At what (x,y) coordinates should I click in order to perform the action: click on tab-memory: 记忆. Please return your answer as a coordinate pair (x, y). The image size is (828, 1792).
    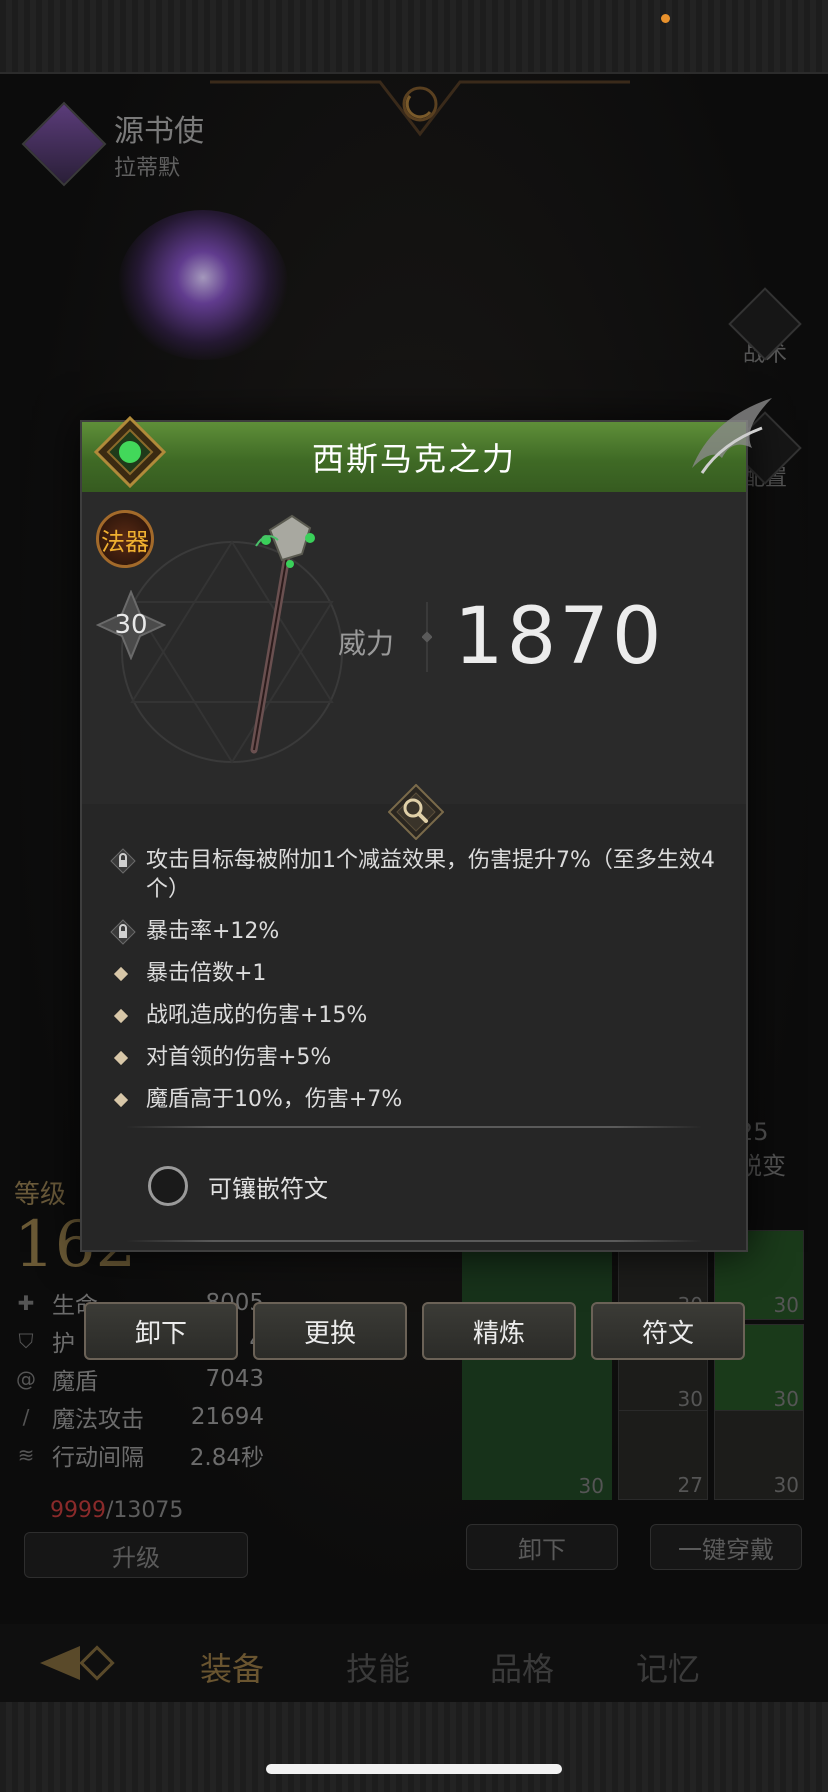
    Looking at the image, I should click on (668, 1667).